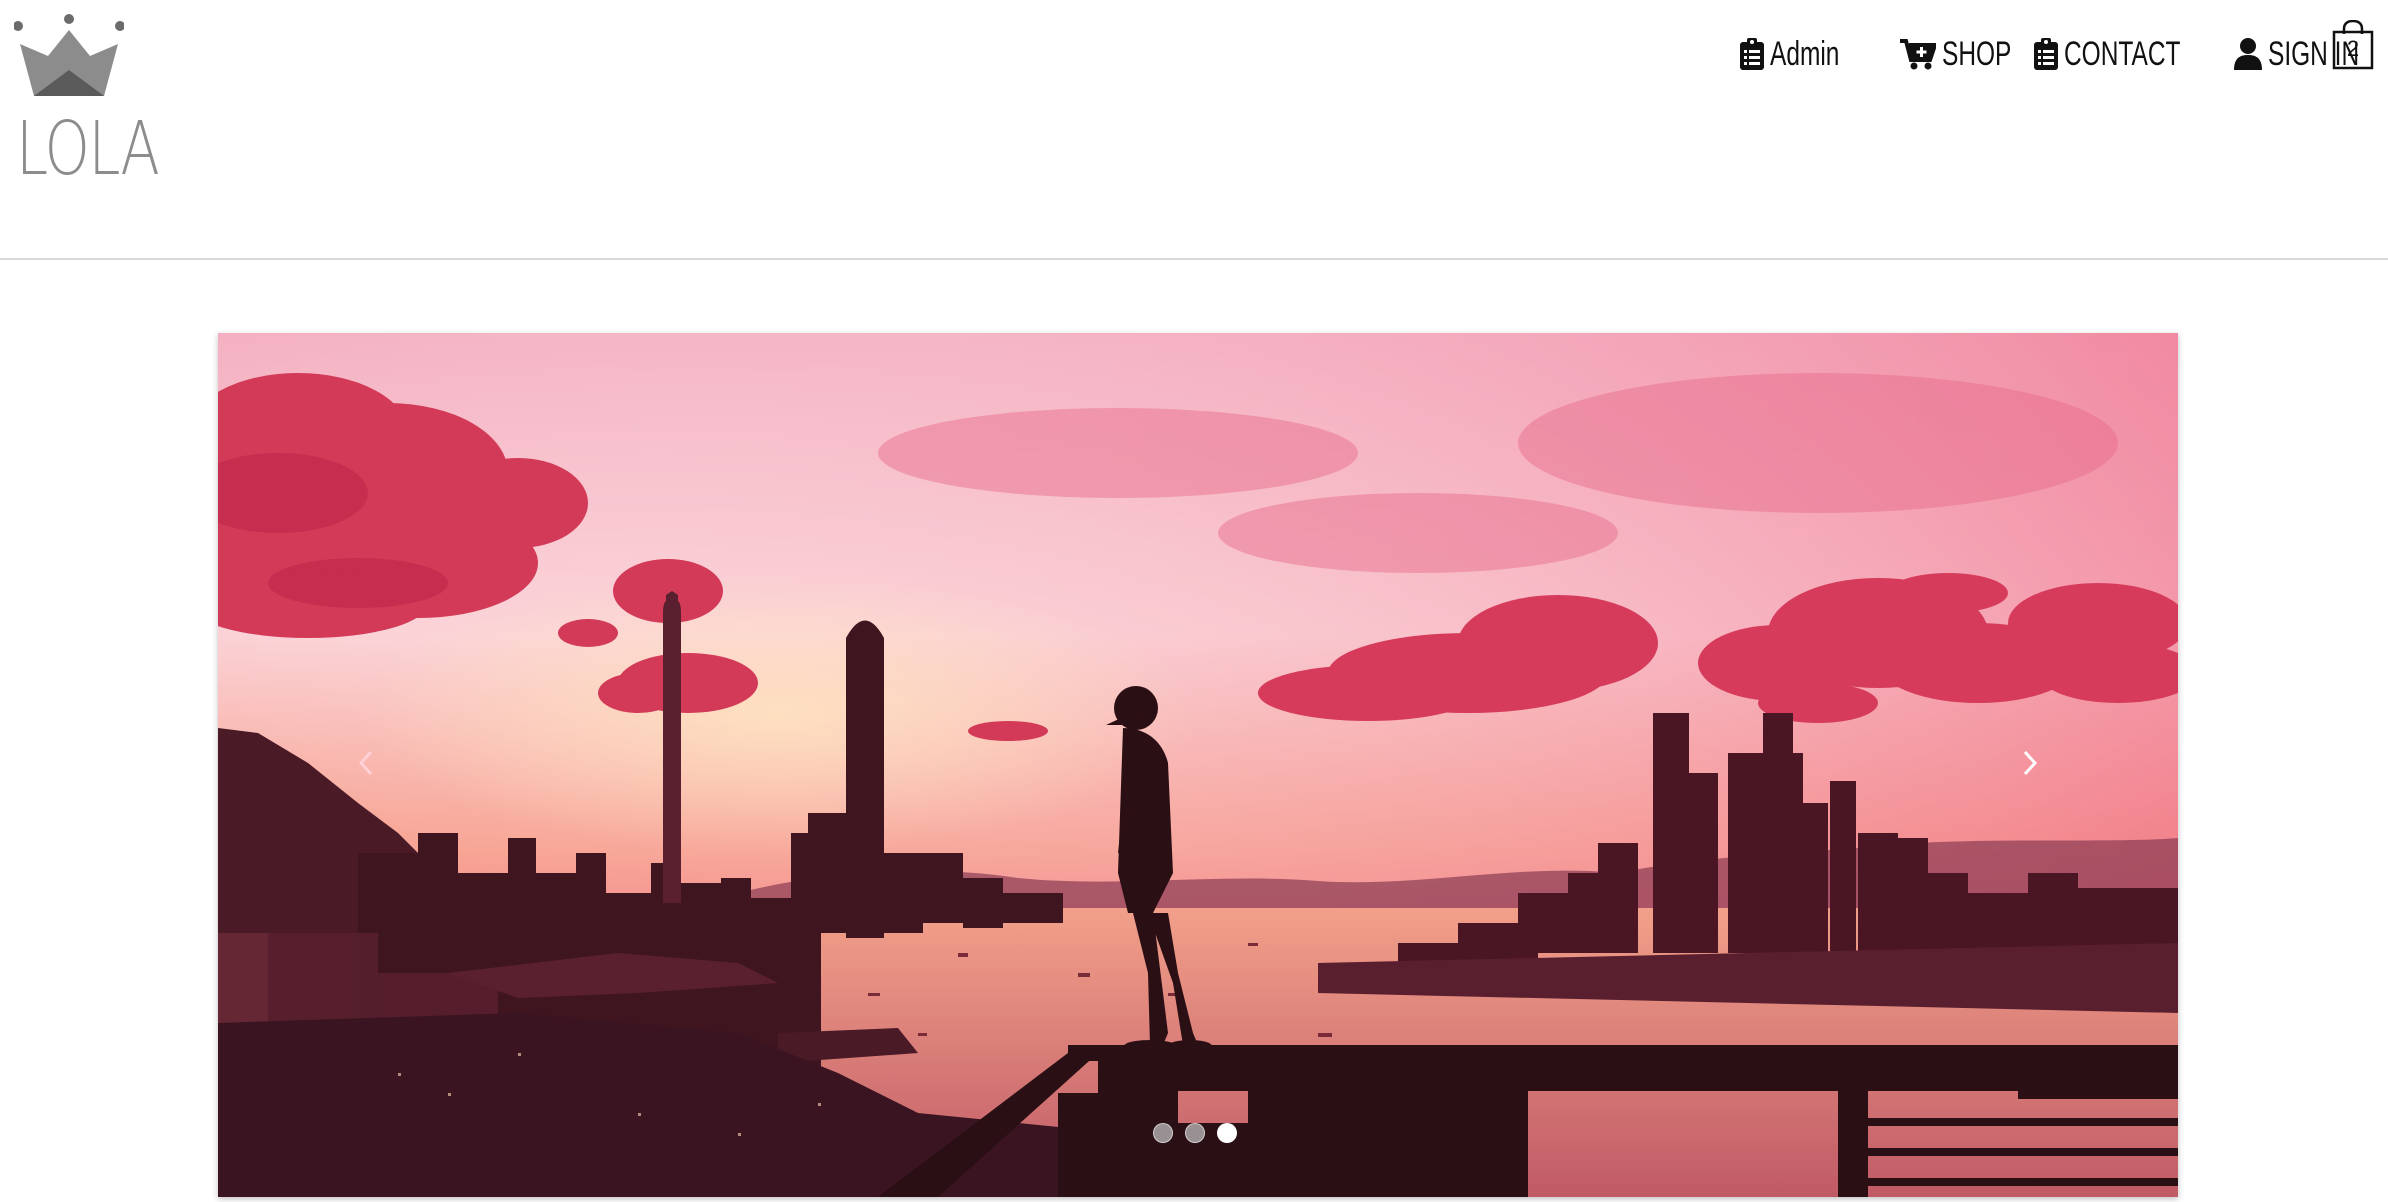  I want to click on nav-contact-label: CONTACT, so click(2122, 54).